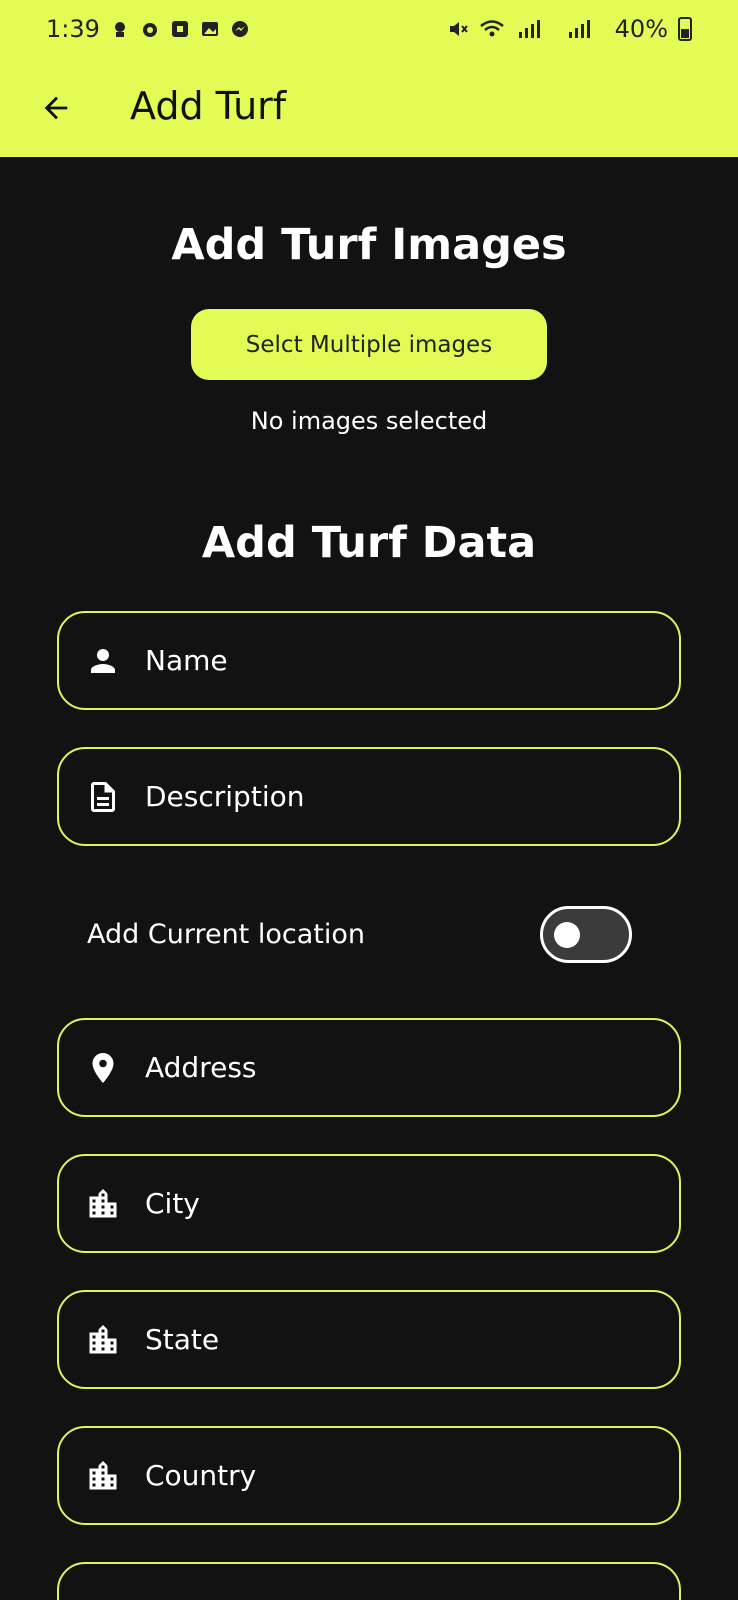 The image size is (738, 1600). I want to click on battery-icon, so click(685, 29).